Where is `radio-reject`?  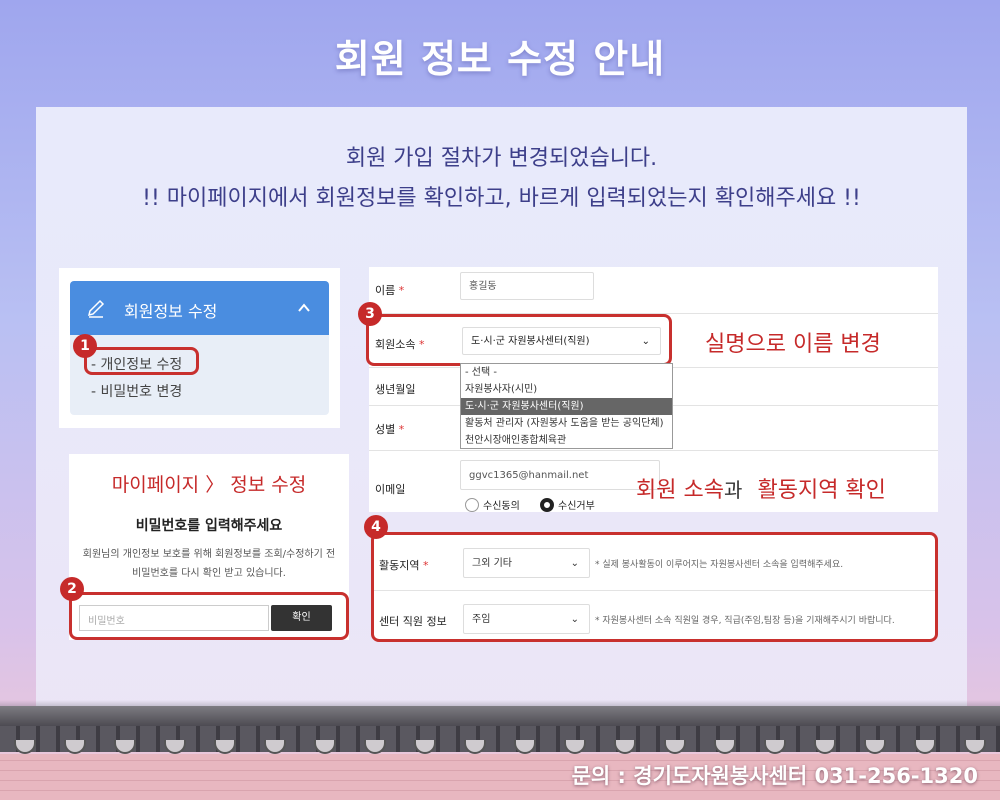 radio-reject is located at coordinates (547, 505).